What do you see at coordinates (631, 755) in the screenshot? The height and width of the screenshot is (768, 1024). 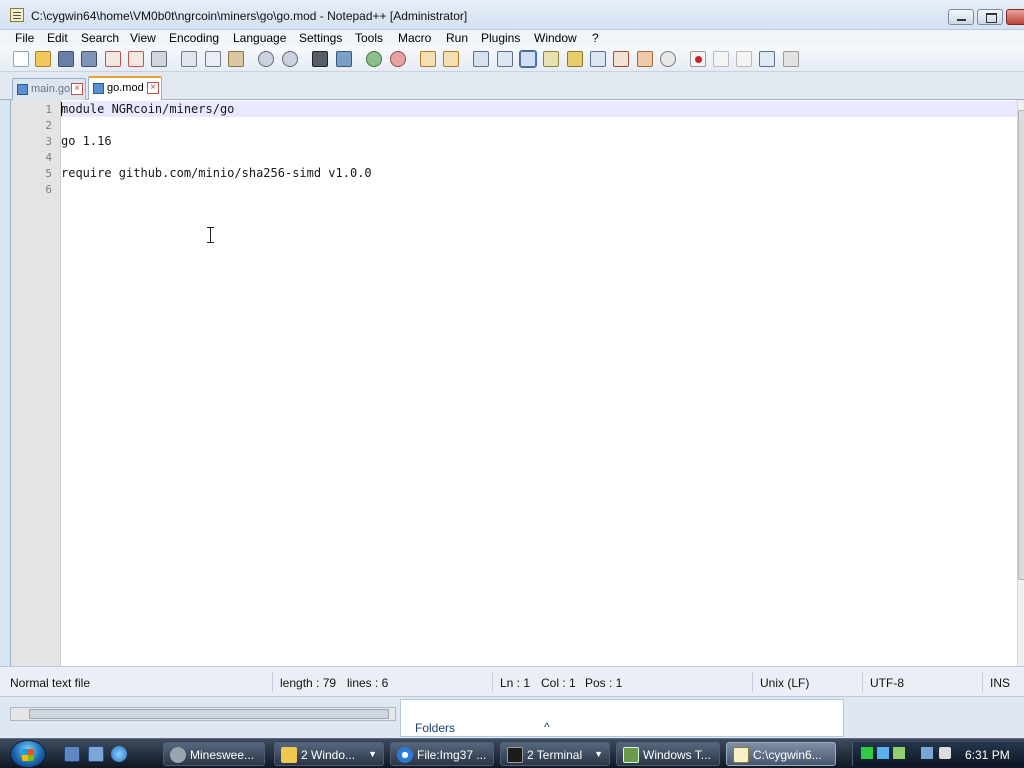 I see `task-manager-icon` at bounding box center [631, 755].